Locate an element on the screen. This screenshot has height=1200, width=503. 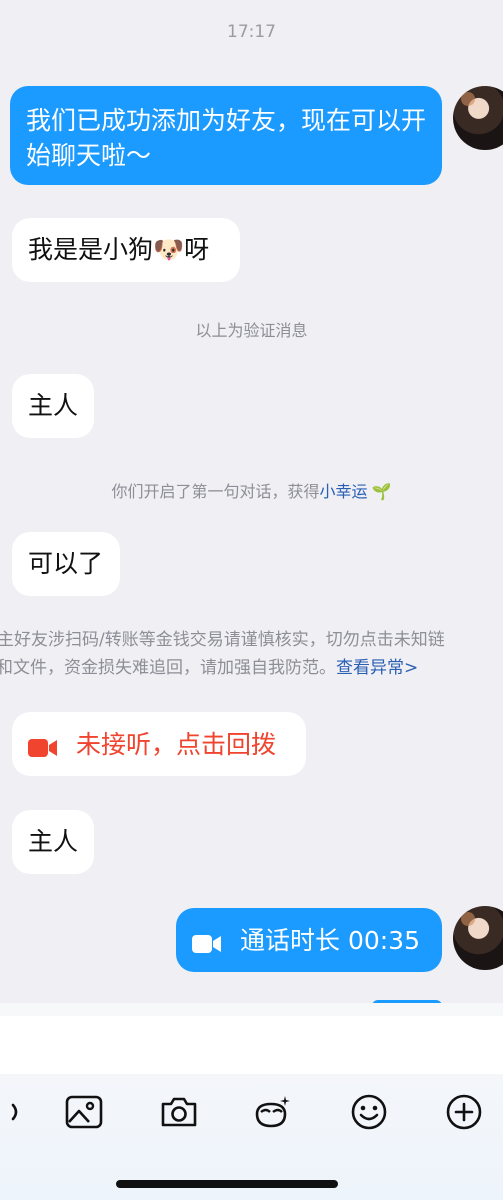
plus-icon is located at coordinates (464, 1112).